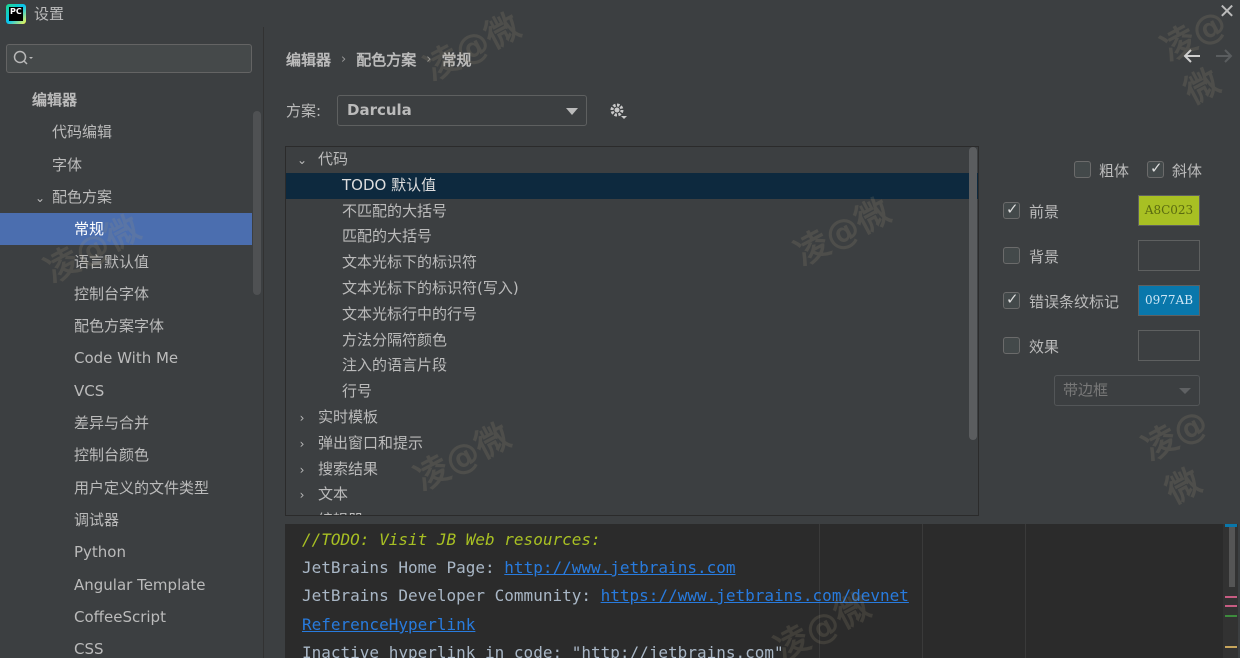  I want to click on code-line: ReferenceHyperlink, so click(388, 625).